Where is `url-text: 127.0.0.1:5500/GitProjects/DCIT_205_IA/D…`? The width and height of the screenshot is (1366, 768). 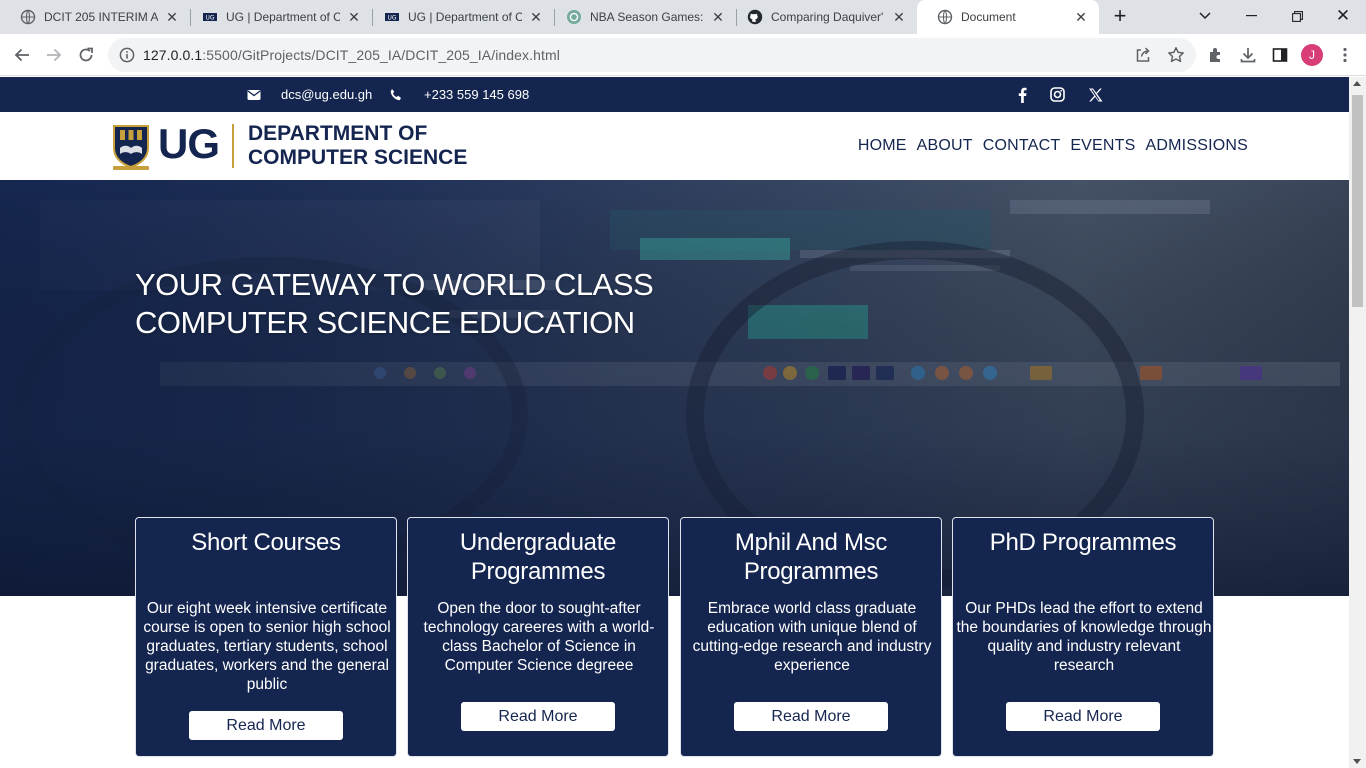 url-text: 127.0.0.1:5500/GitProjects/DCIT_205_IA/D… is located at coordinates (351, 55).